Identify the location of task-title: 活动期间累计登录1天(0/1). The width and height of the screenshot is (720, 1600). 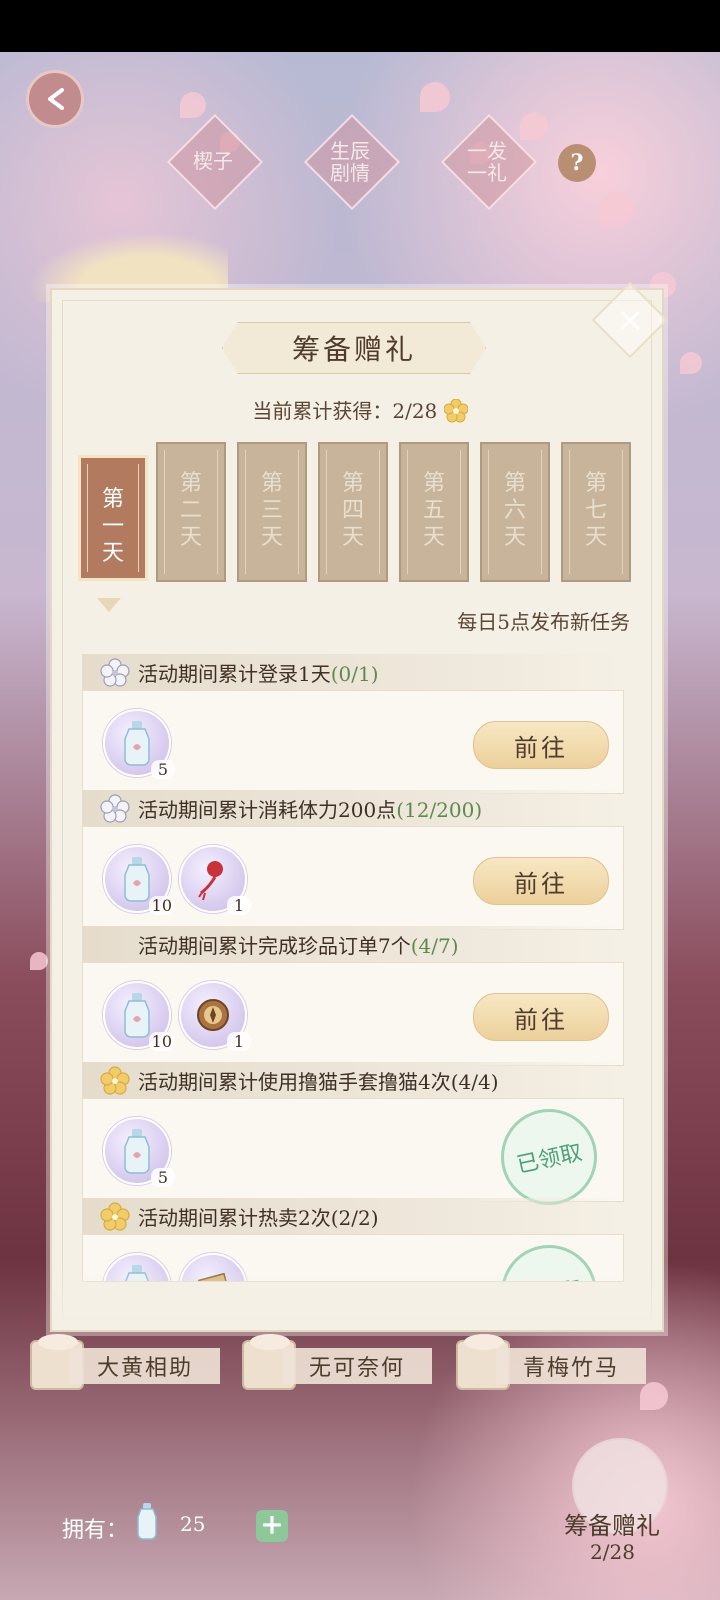
(258, 674).